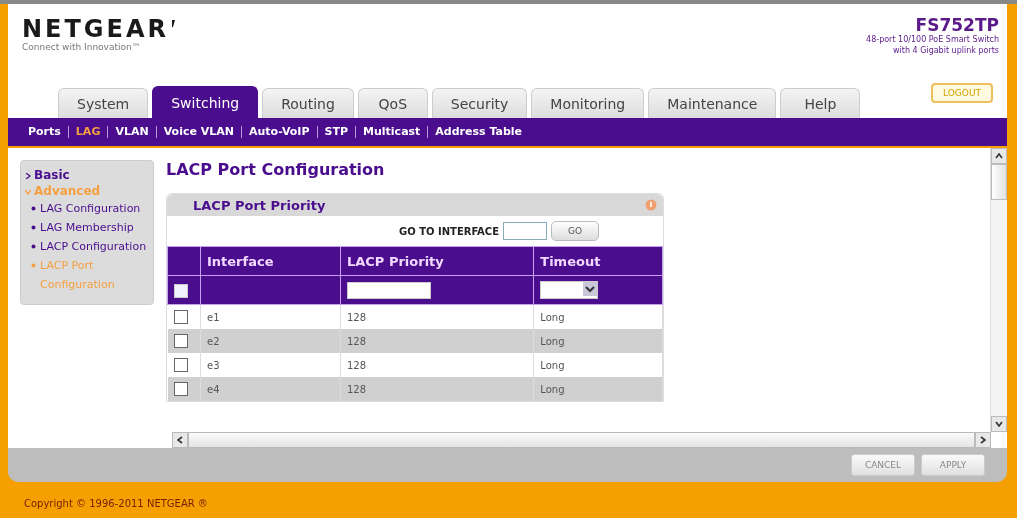  I want to click on priority-field, so click(388, 290).